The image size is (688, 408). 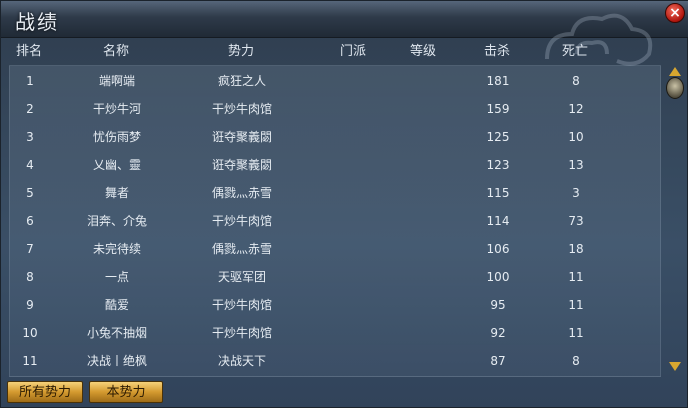 I want to click on row-kills: 123, so click(x=498, y=165).